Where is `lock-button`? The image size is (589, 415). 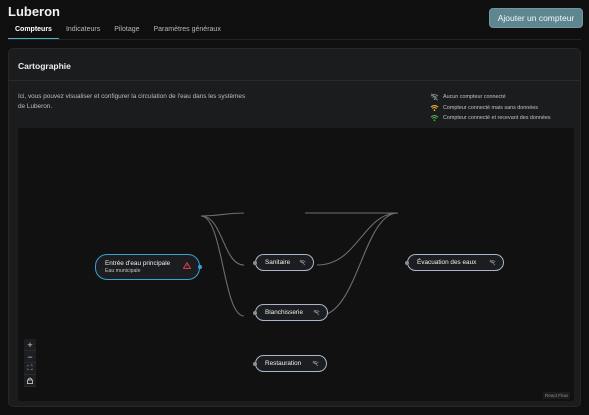
lock-button is located at coordinates (30, 381).